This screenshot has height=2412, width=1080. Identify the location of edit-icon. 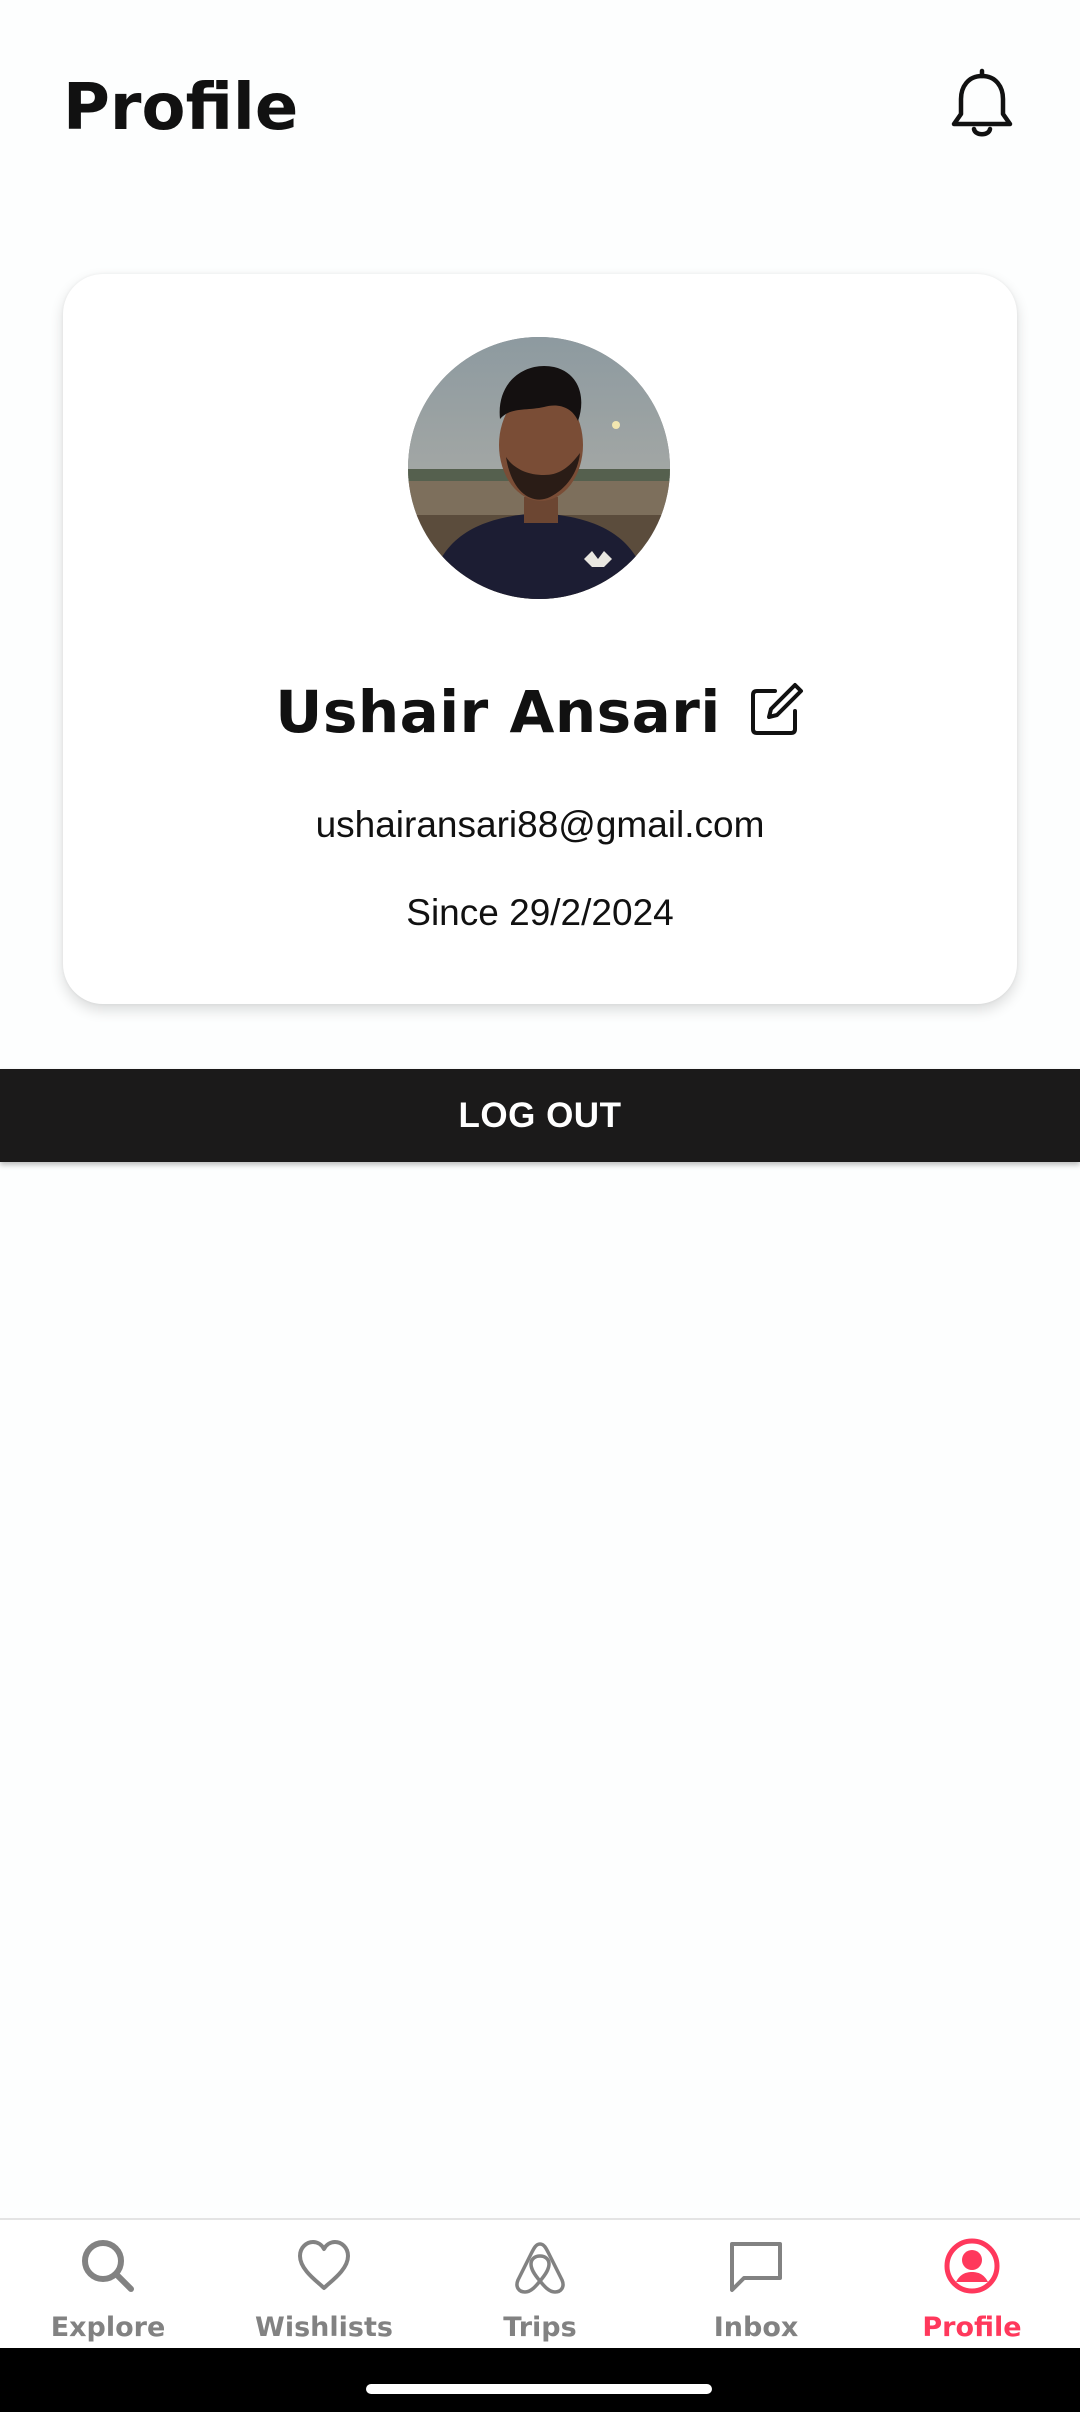
(776, 710).